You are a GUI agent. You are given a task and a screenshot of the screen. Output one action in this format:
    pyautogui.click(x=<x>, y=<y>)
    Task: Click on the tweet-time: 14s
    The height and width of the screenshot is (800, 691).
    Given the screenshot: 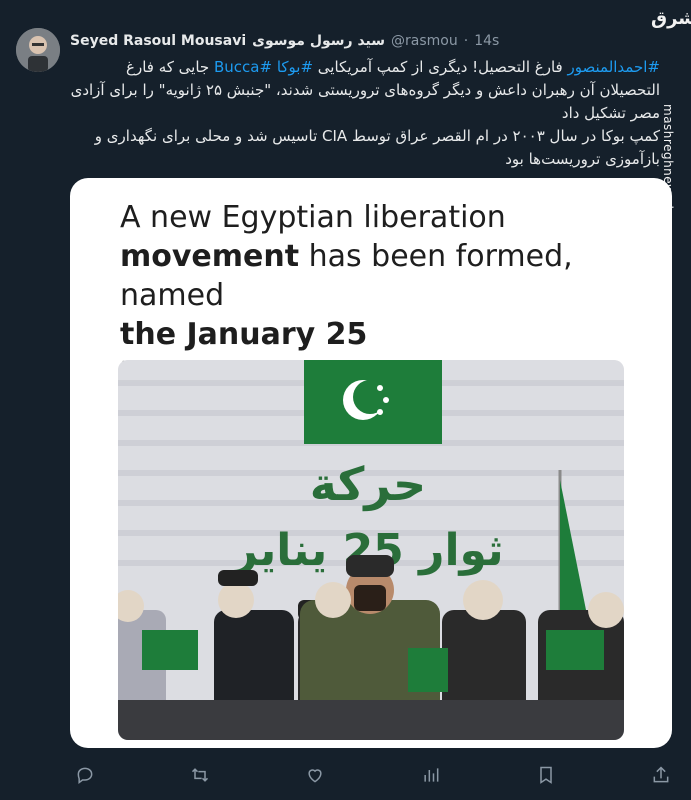 What is the action you would take?
    pyautogui.click(x=486, y=41)
    